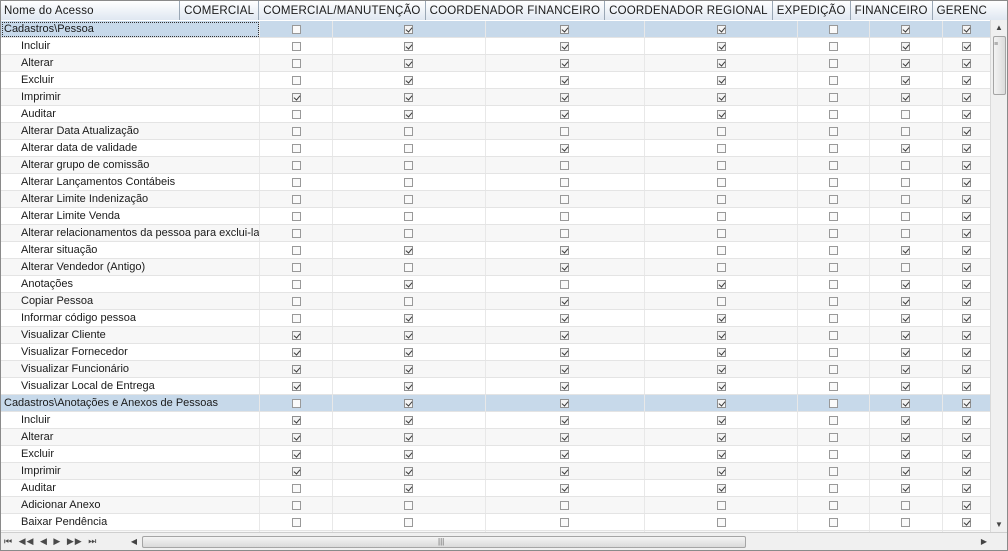 The height and width of the screenshot is (551, 1008). What do you see at coordinates (496, 63) in the screenshot?
I see `table-row: Alterar` at bounding box center [496, 63].